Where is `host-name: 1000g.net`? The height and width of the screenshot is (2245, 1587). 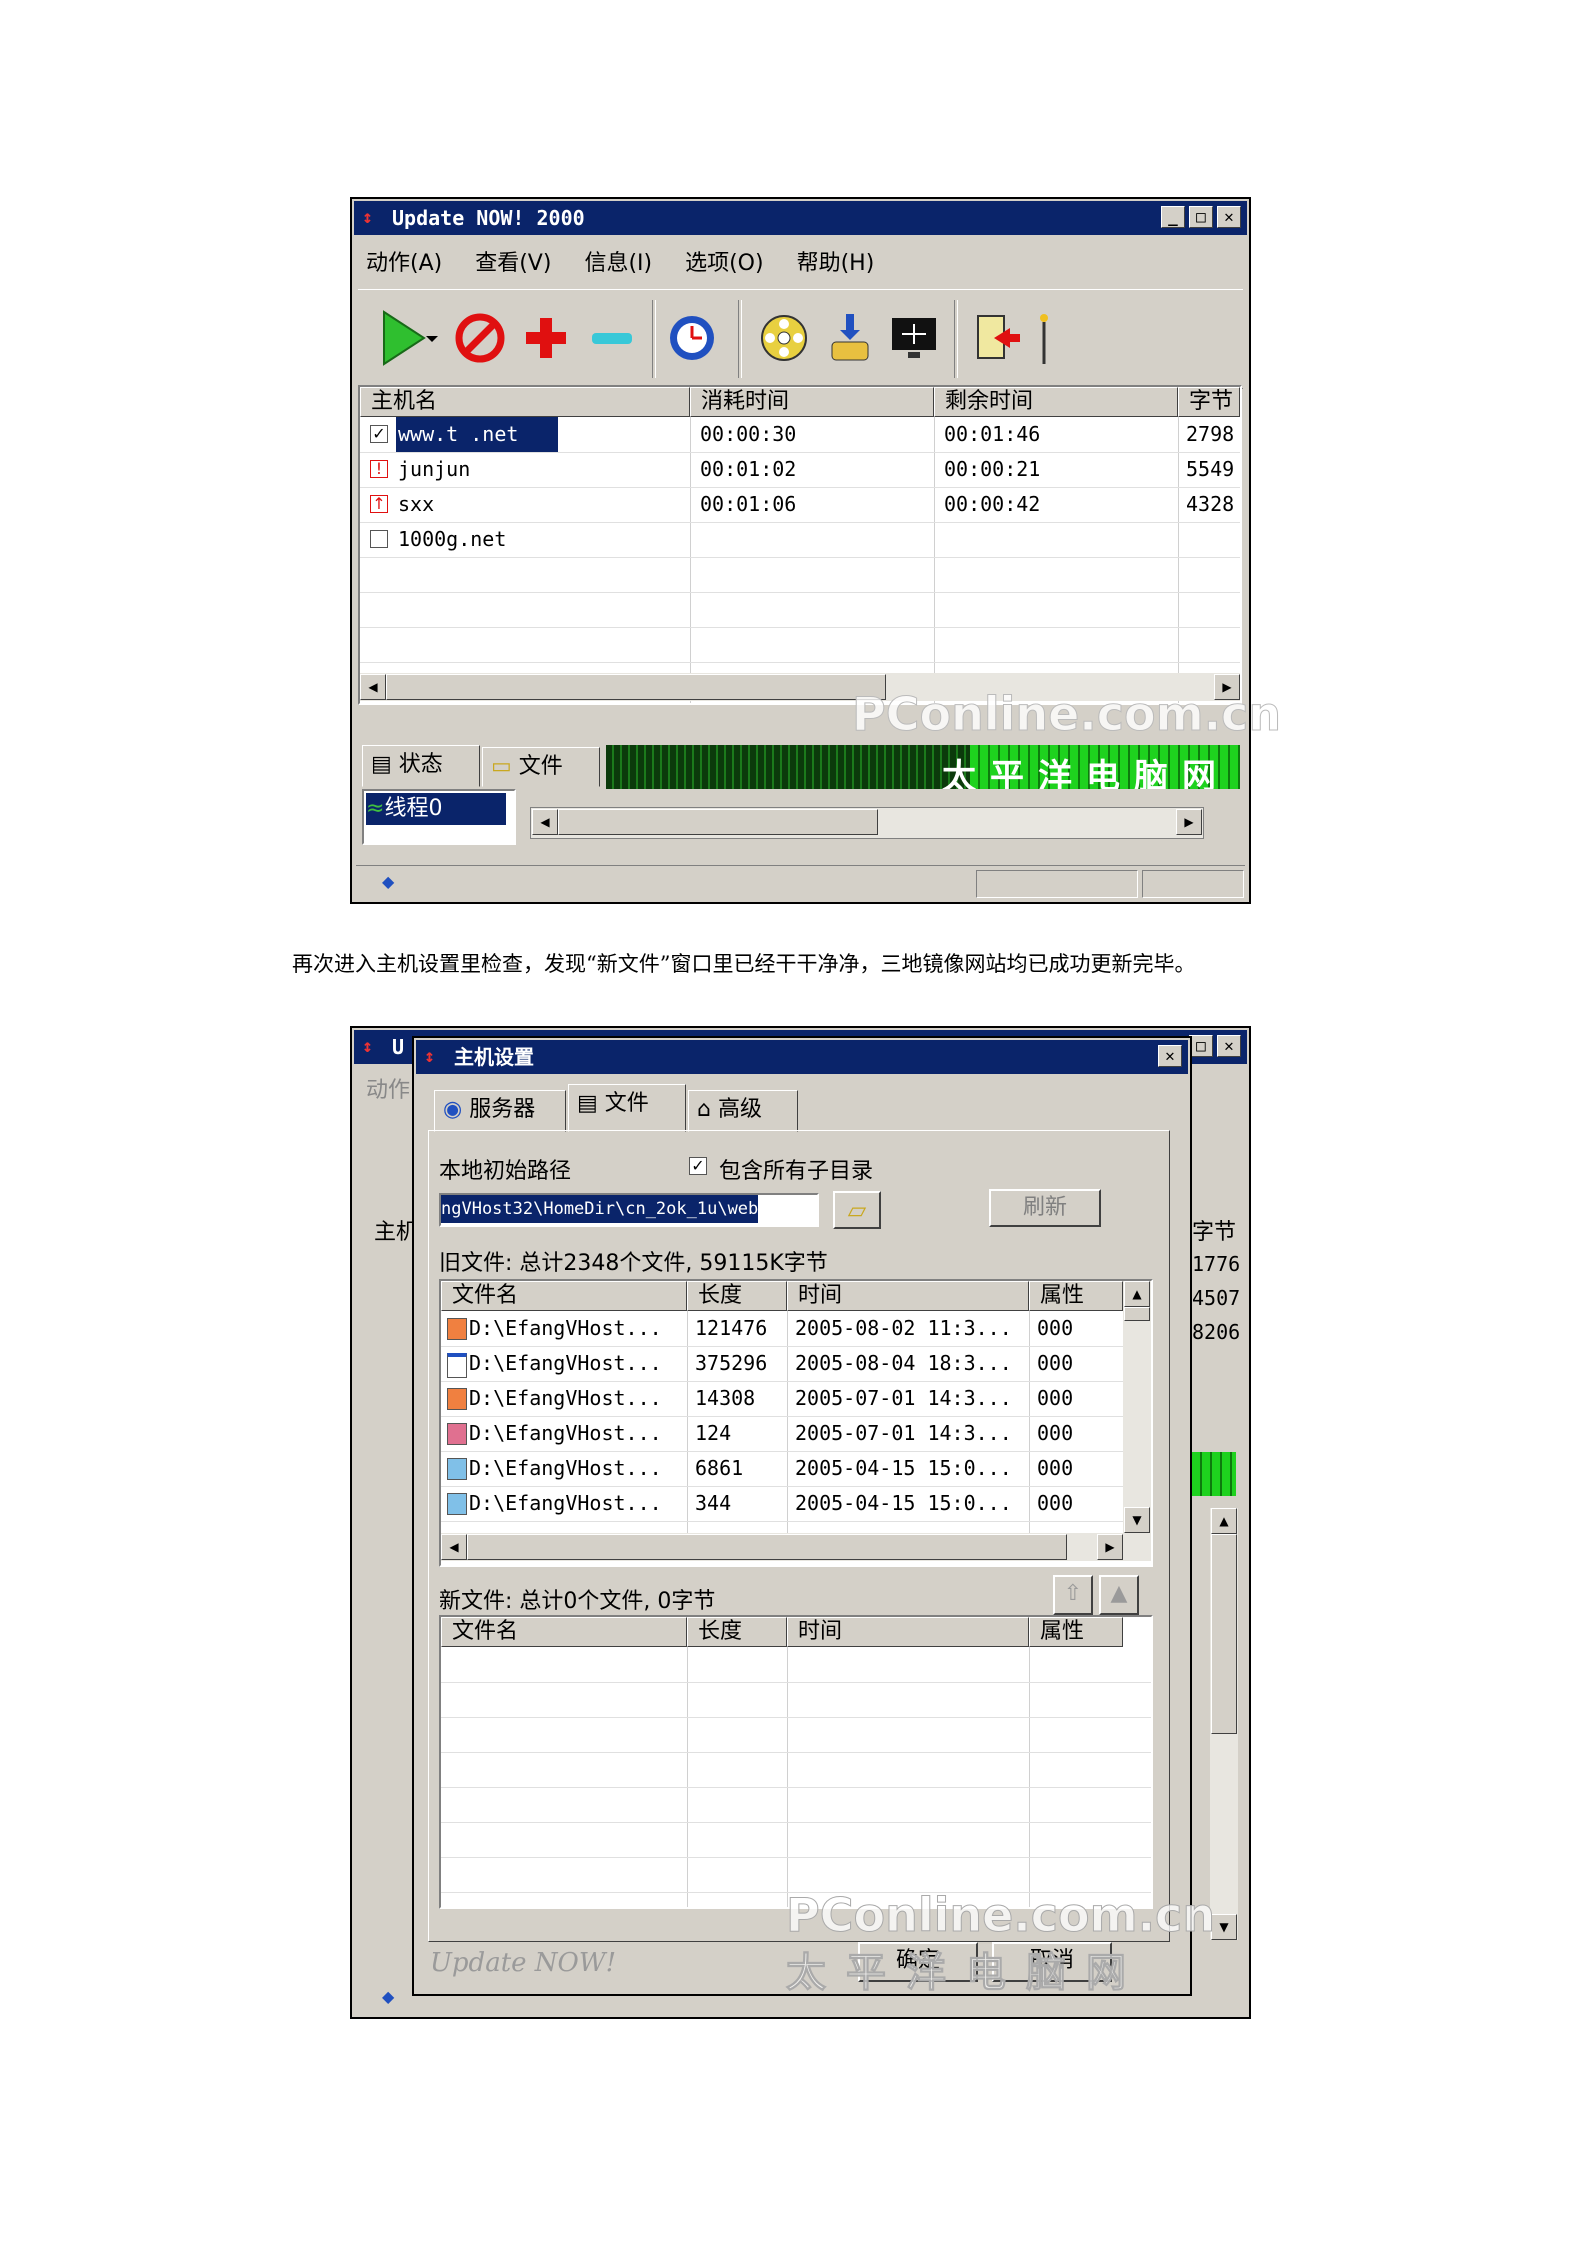 host-name: 1000g.net is located at coordinates (452, 539).